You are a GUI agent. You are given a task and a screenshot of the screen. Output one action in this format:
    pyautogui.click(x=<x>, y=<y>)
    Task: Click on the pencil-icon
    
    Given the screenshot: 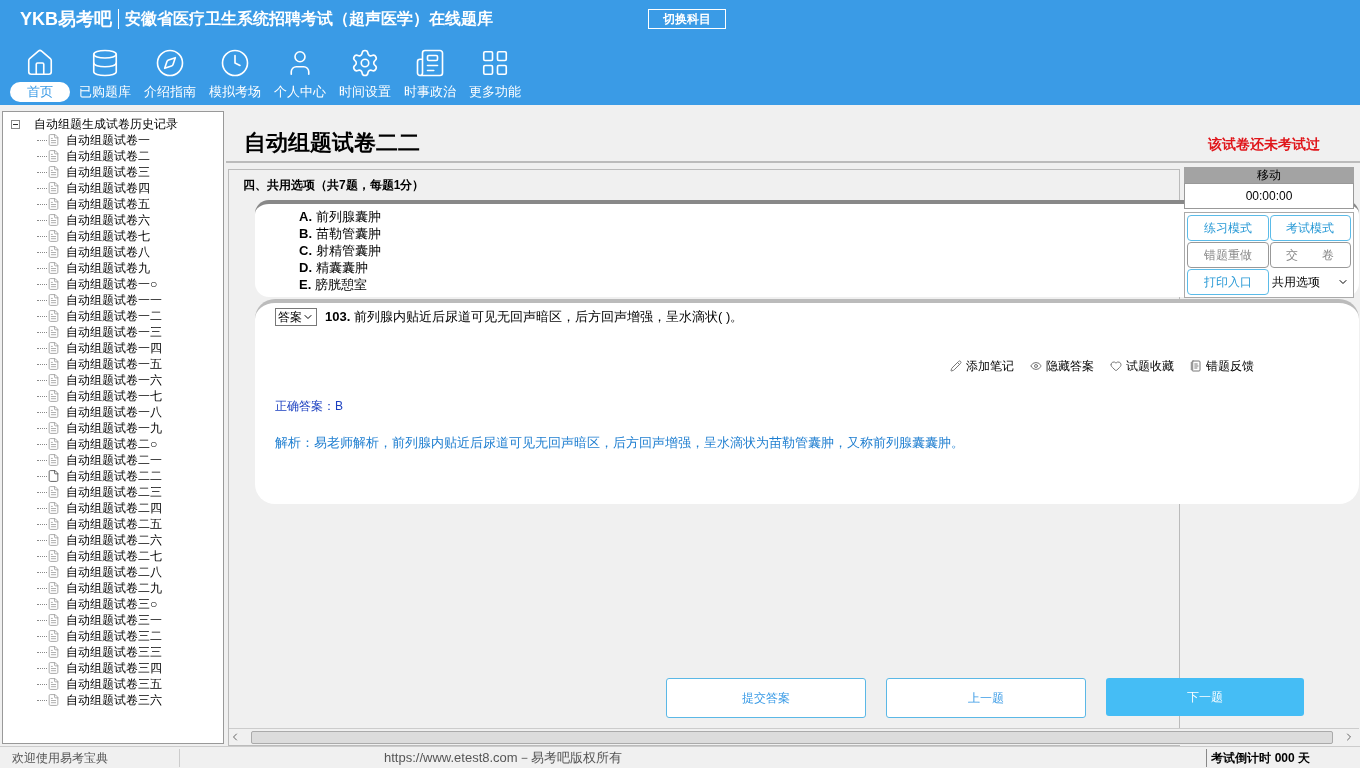 What is the action you would take?
    pyautogui.click(x=956, y=365)
    